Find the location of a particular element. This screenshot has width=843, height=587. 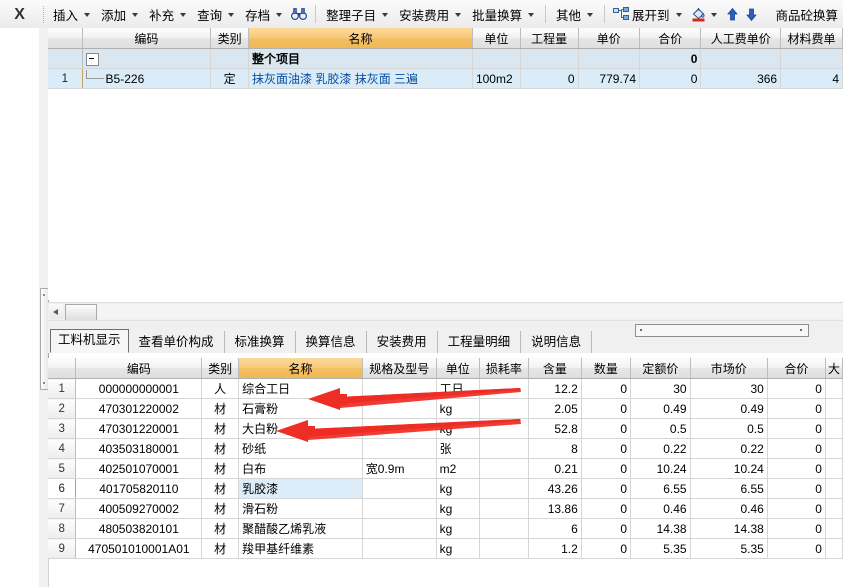

toolbar-item-supplement: 补充 is located at coordinates (168, 14).